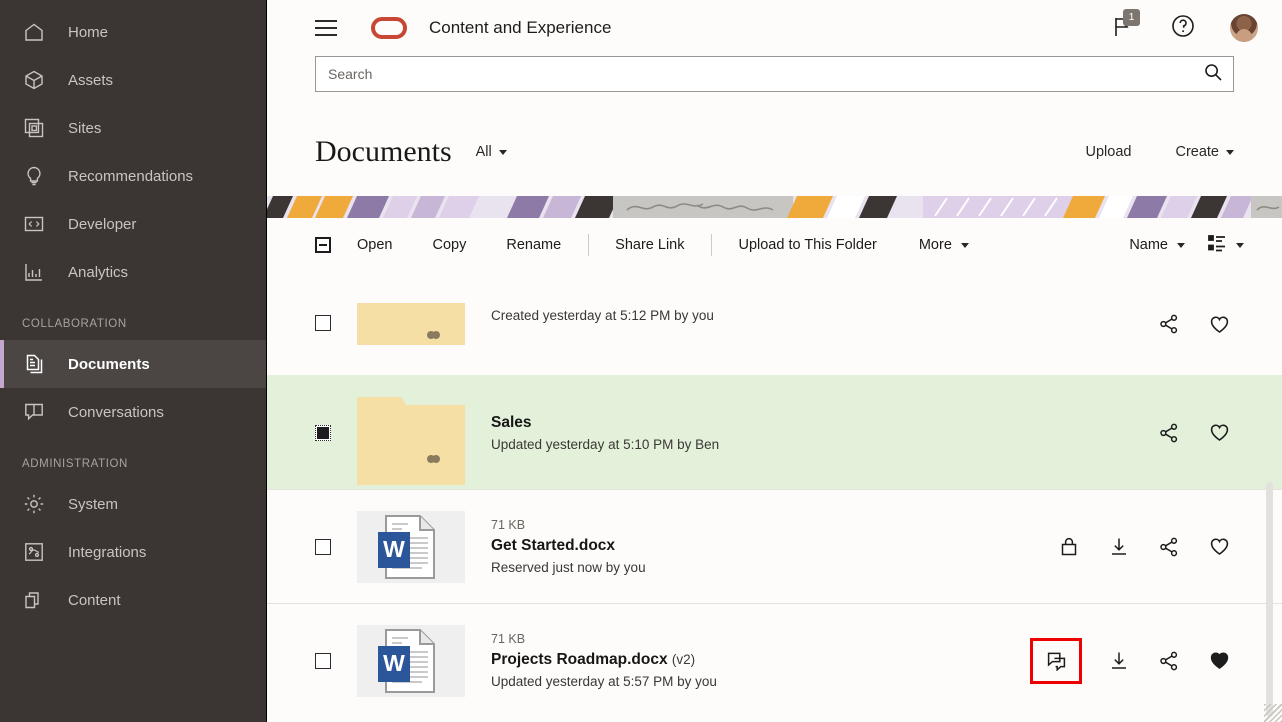 Image resolution: width=1282 pixels, height=722 pixels. Describe the element at coordinates (602, 315) in the screenshot. I see `row-subtitle: Created yesterday at 5:12 PM by you` at that location.